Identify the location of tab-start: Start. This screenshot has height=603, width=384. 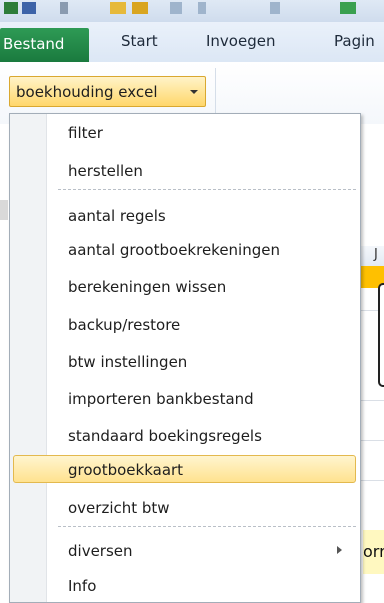
(139, 41).